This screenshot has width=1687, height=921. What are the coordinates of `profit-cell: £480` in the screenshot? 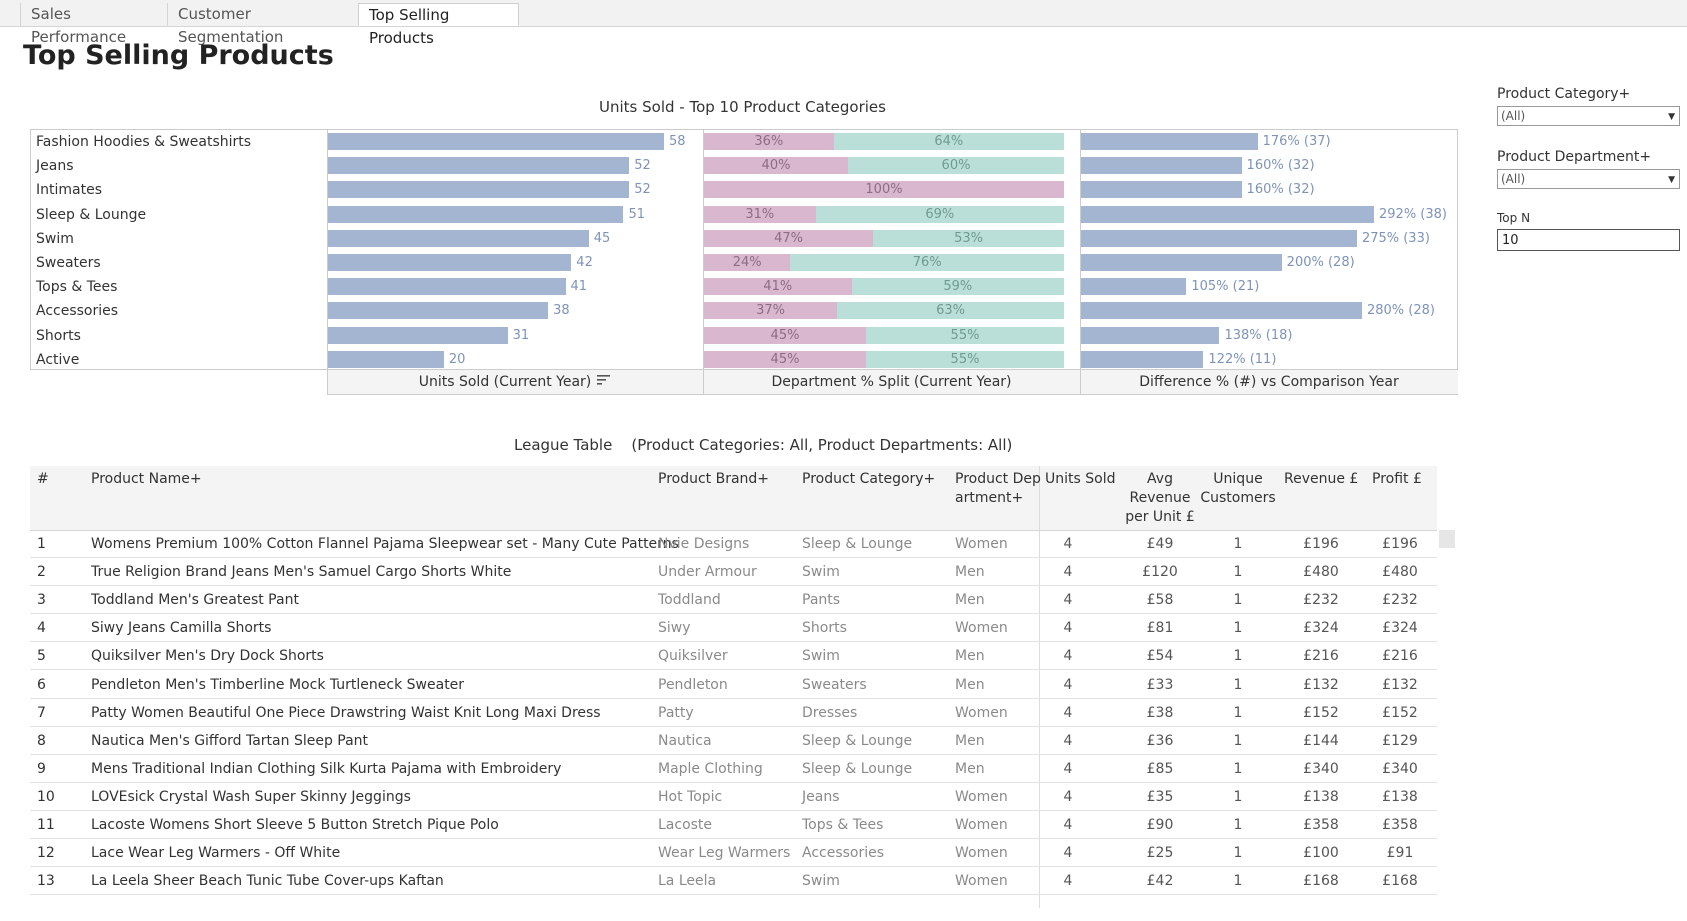 It's located at (1400, 572).